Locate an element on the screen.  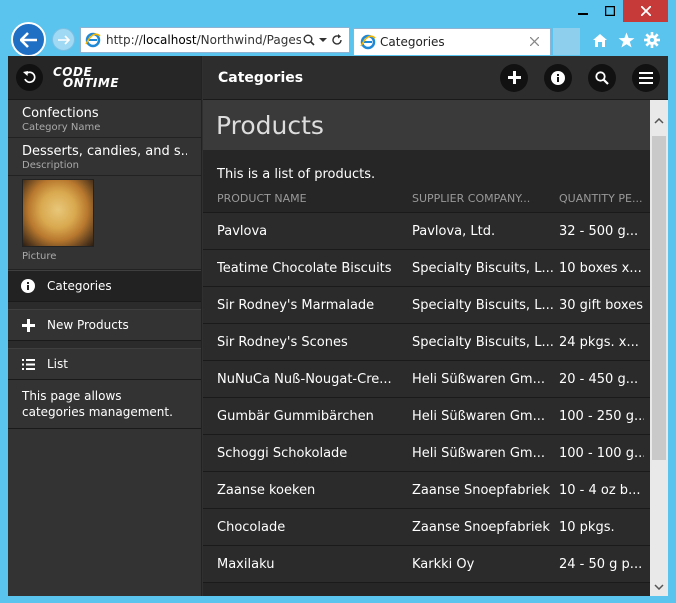
product-name-cell: Pavlova is located at coordinates (242, 231).